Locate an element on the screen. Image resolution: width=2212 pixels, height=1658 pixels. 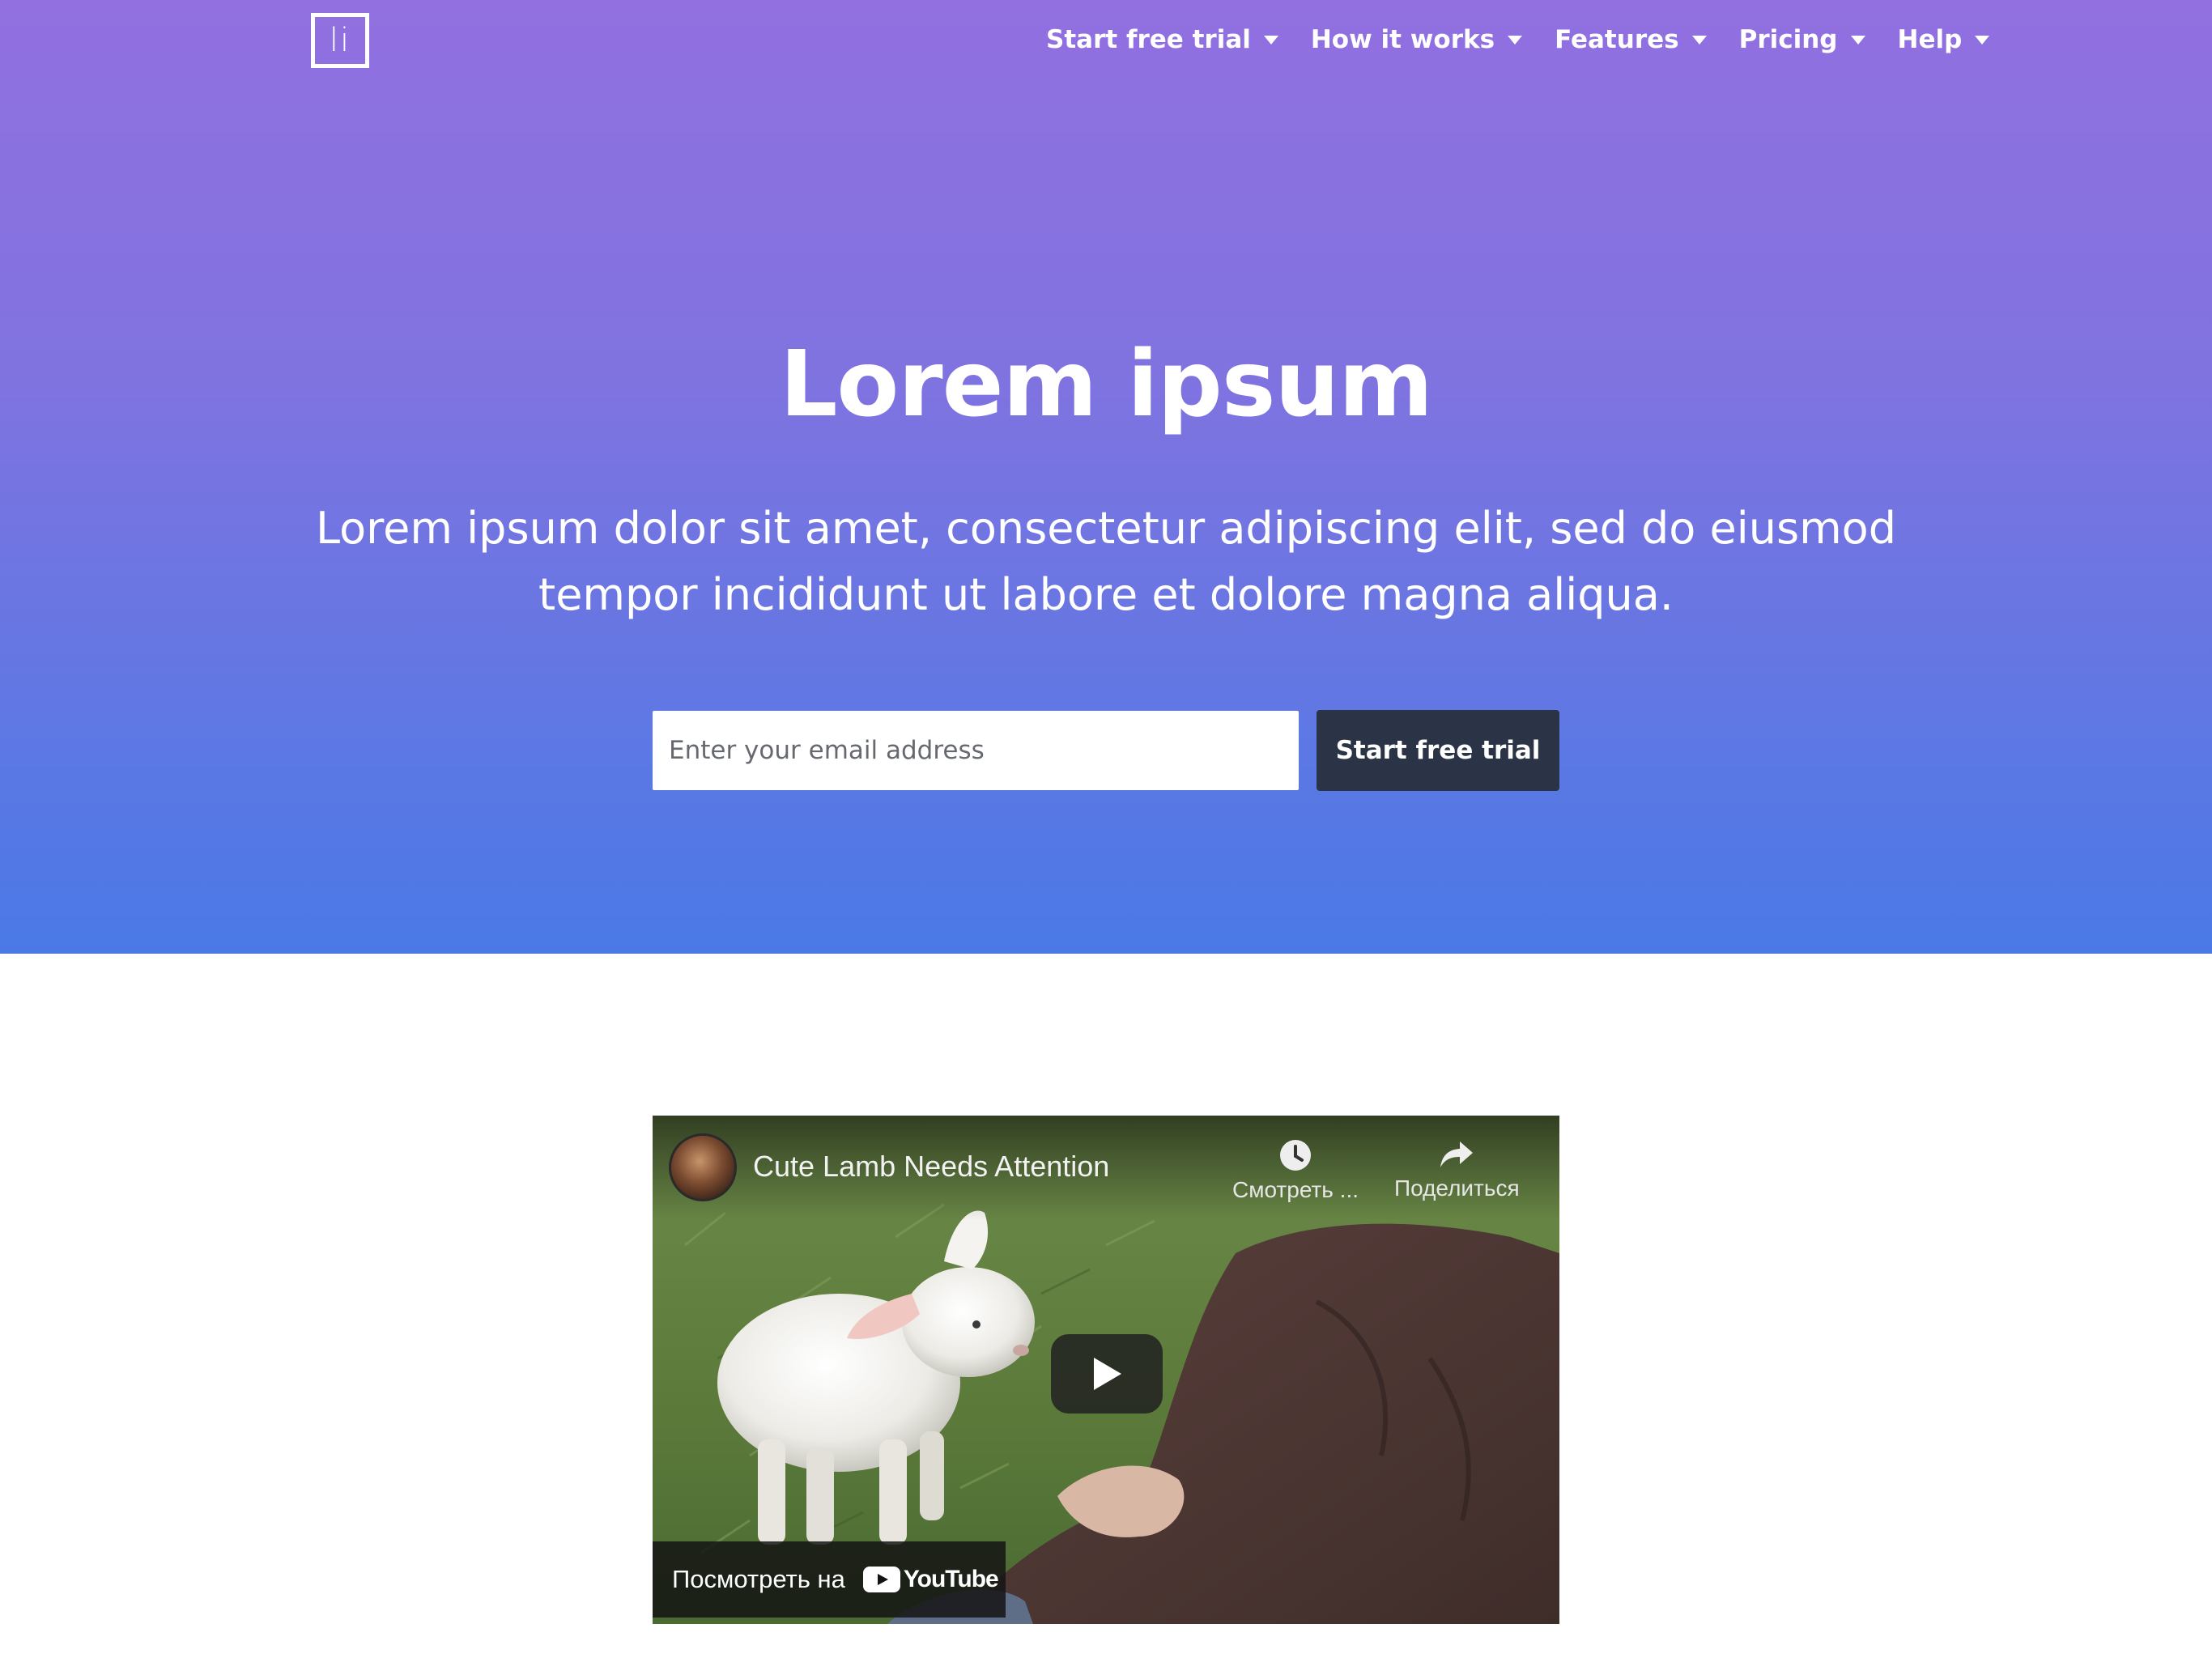
email-input is located at coordinates (976, 750).